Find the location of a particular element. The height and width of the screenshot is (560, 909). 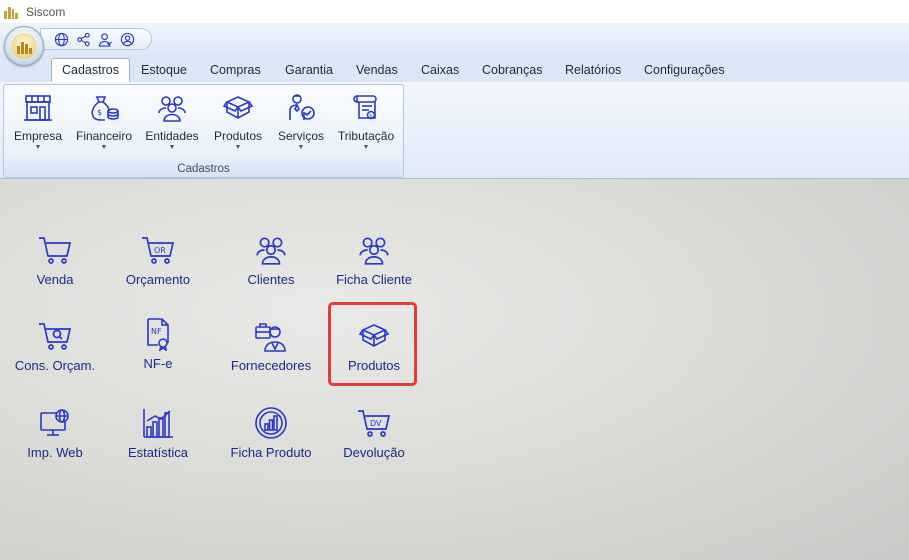

shortcut-venda: Venda is located at coordinates (55, 259).